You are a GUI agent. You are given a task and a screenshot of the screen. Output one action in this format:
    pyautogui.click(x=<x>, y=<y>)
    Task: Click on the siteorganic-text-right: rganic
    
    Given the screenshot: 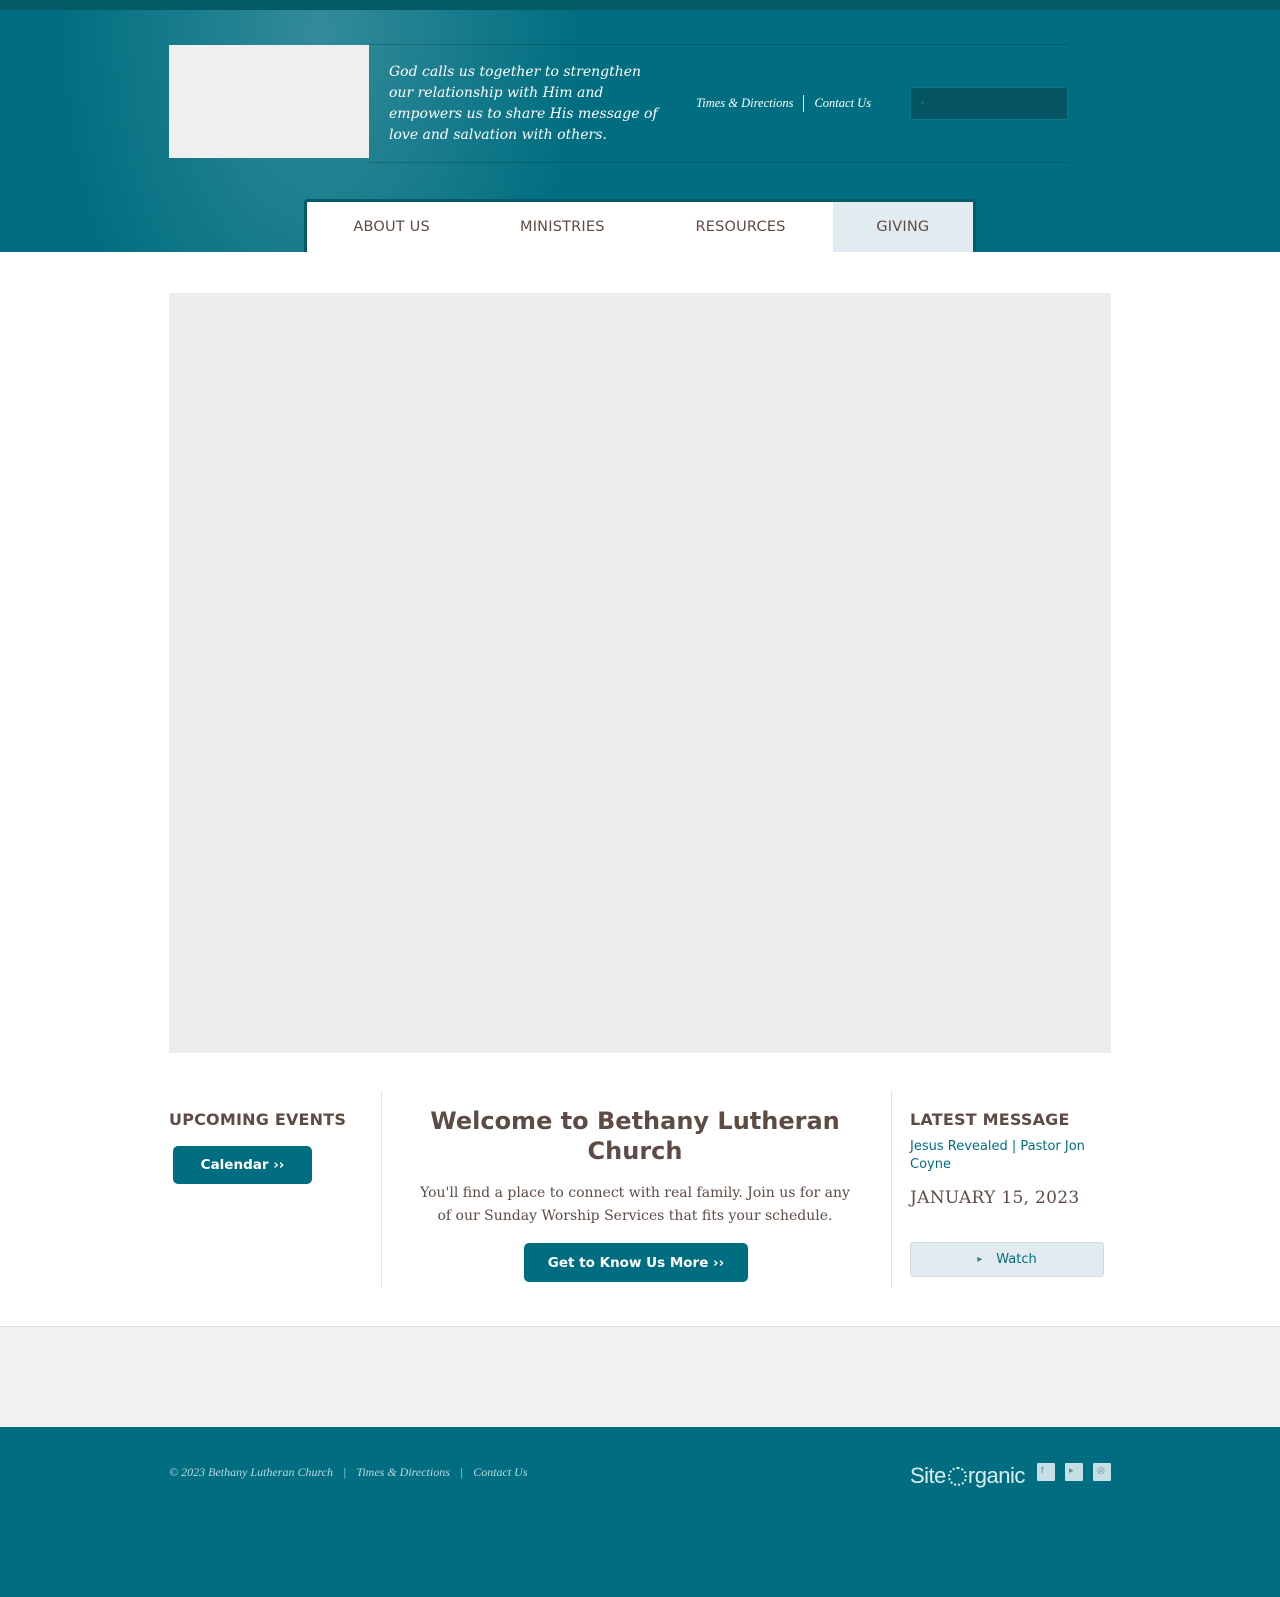 What is the action you would take?
    pyautogui.click(x=996, y=1475)
    